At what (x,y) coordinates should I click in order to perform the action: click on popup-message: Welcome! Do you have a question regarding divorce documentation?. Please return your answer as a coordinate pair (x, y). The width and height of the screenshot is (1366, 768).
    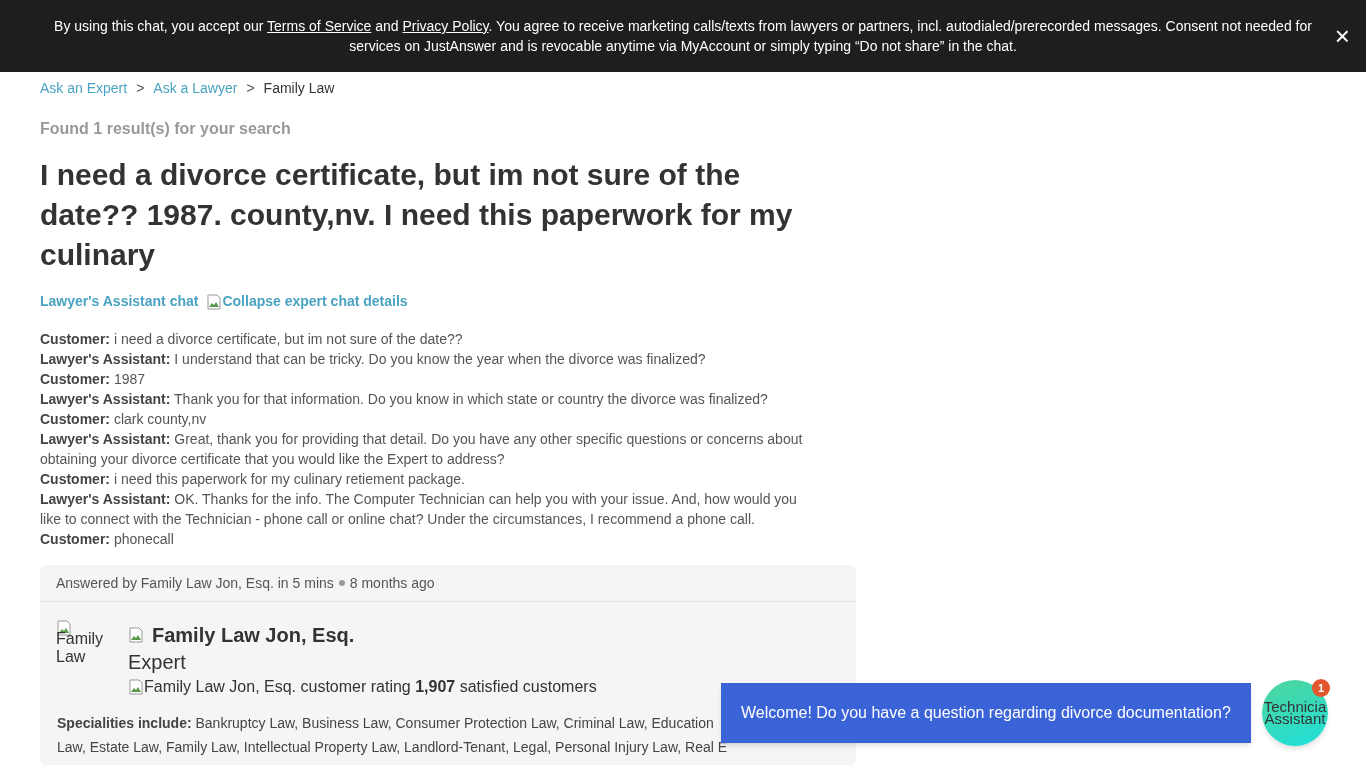
    Looking at the image, I should click on (986, 713).